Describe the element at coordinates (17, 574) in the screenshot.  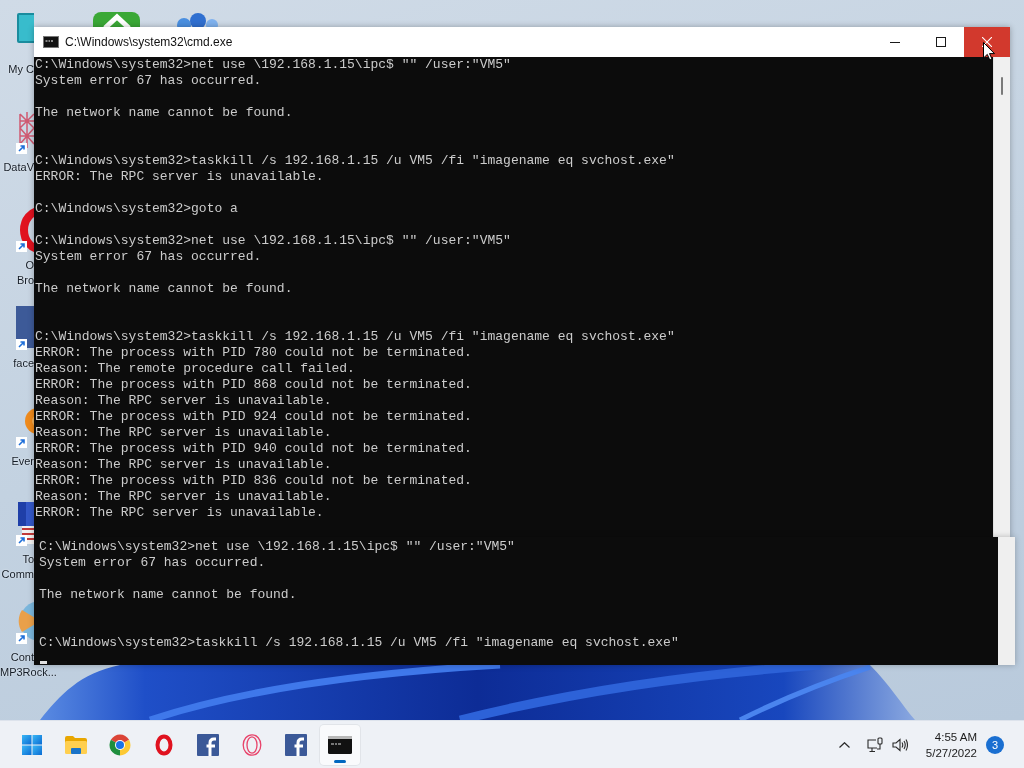
I see `icon-label: Comm` at that location.